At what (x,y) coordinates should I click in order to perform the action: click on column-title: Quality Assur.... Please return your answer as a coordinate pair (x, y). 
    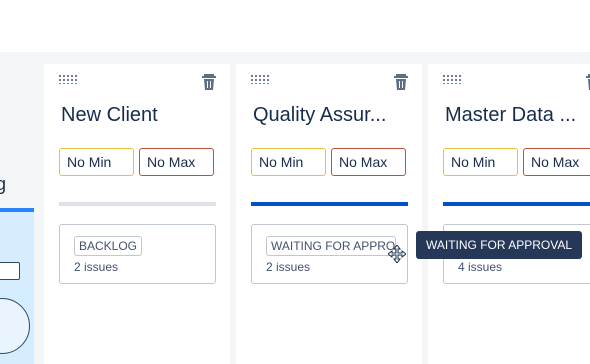
    Looking at the image, I should click on (335, 115).